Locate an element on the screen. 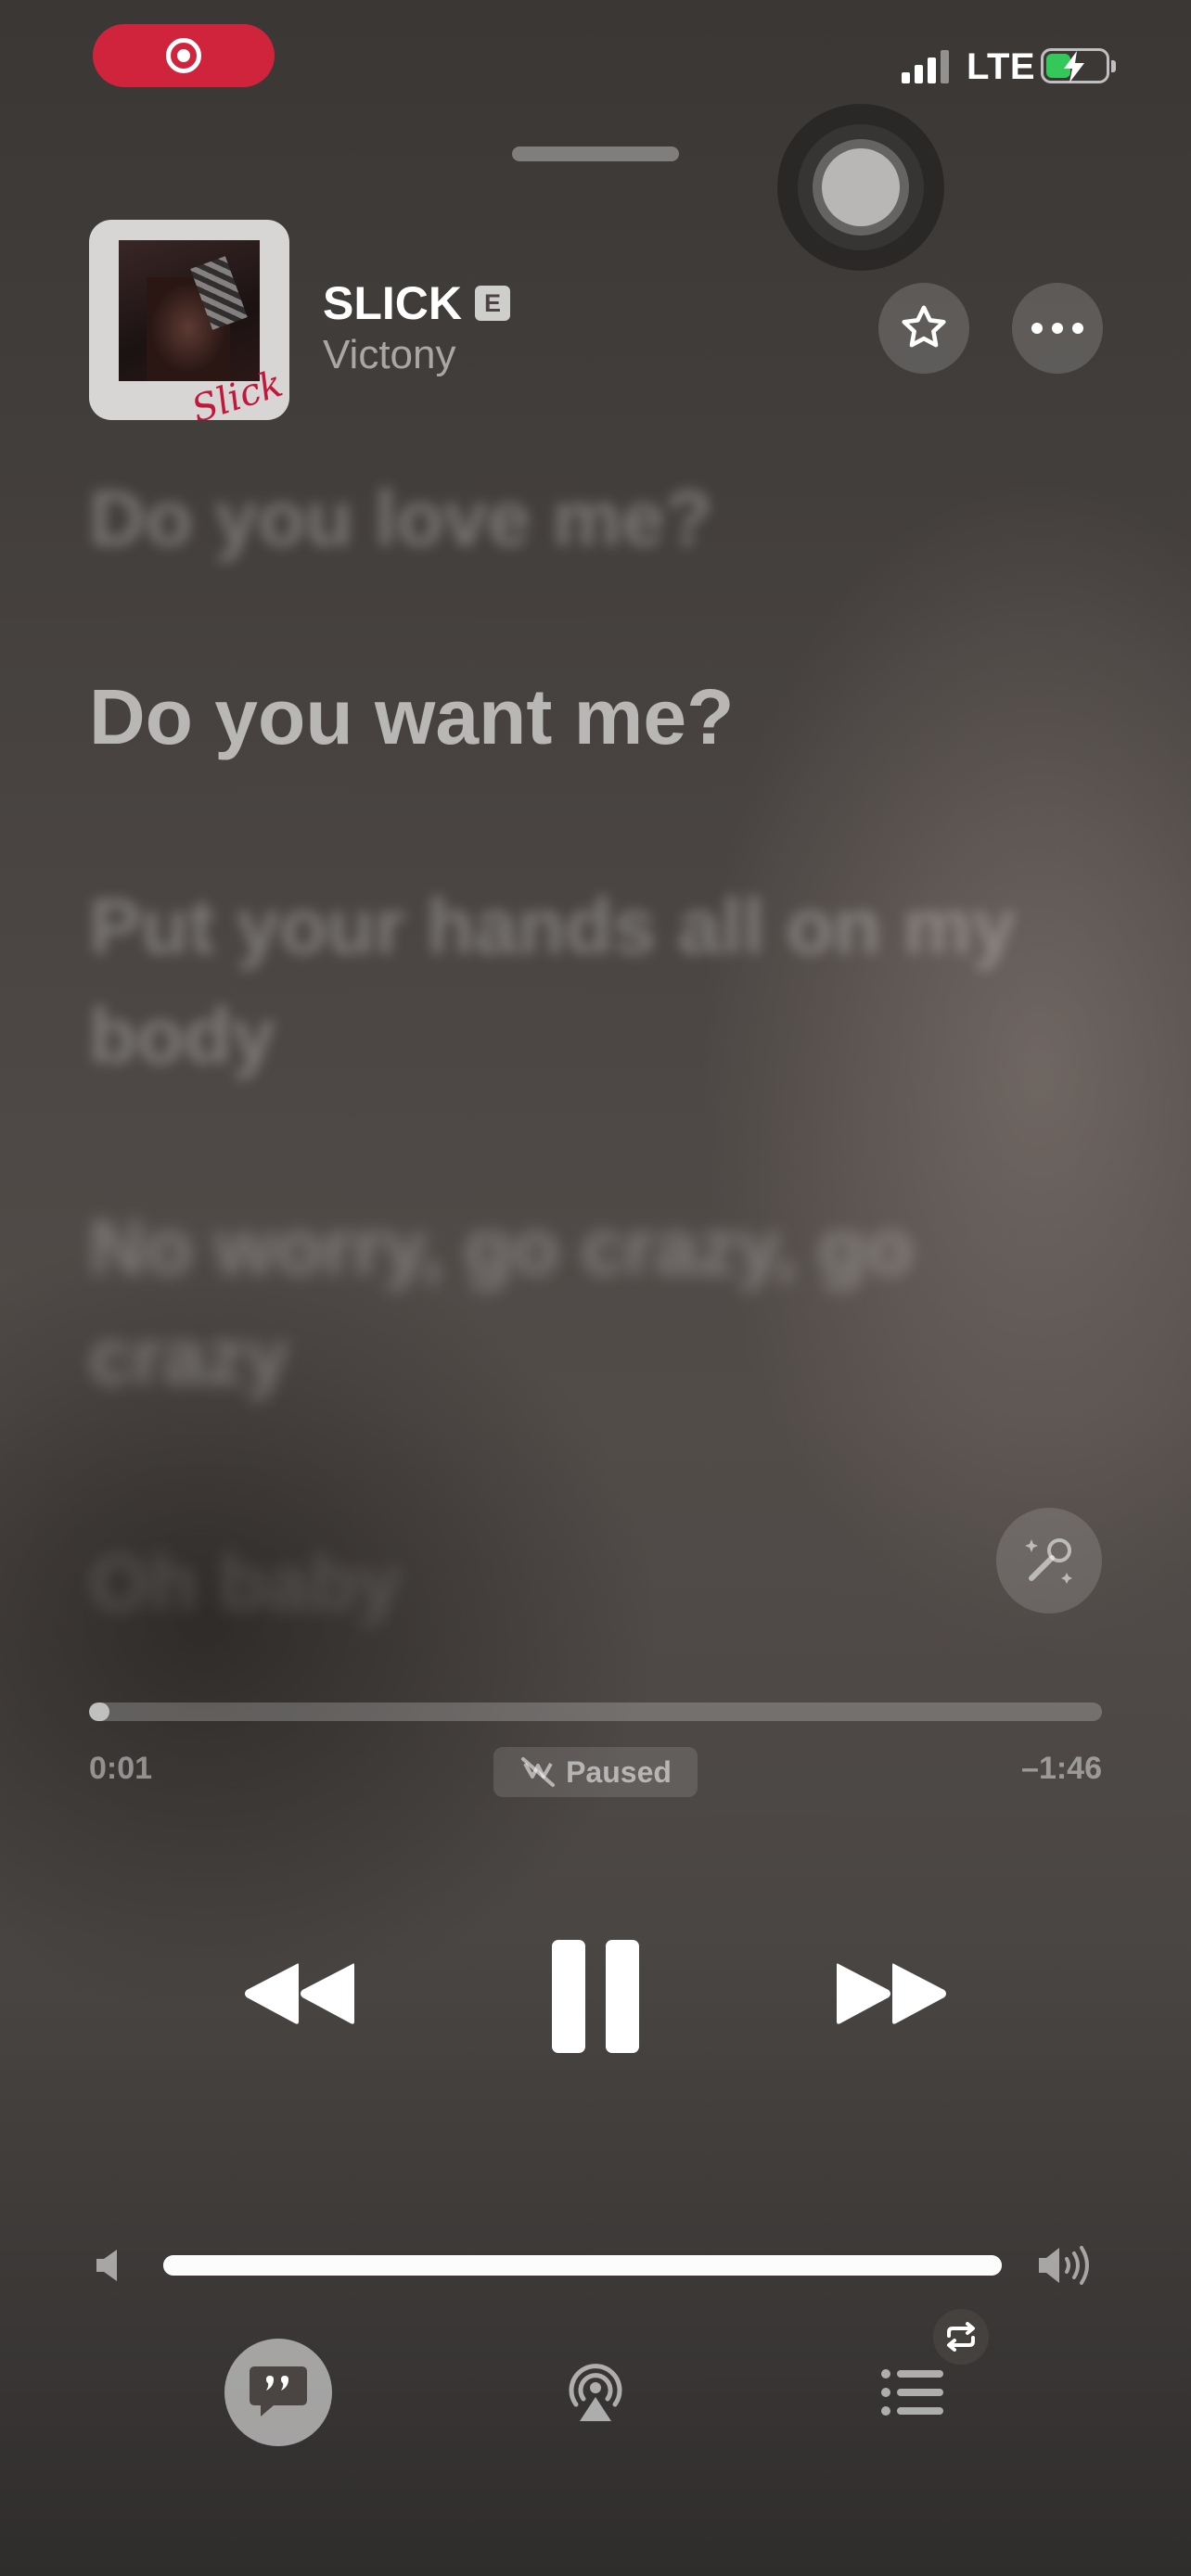 Image resolution: width=1191 pixels, height=2576 pixels. lyric-line-next: Put your hands all on my body is located at coordinates (576, 981).